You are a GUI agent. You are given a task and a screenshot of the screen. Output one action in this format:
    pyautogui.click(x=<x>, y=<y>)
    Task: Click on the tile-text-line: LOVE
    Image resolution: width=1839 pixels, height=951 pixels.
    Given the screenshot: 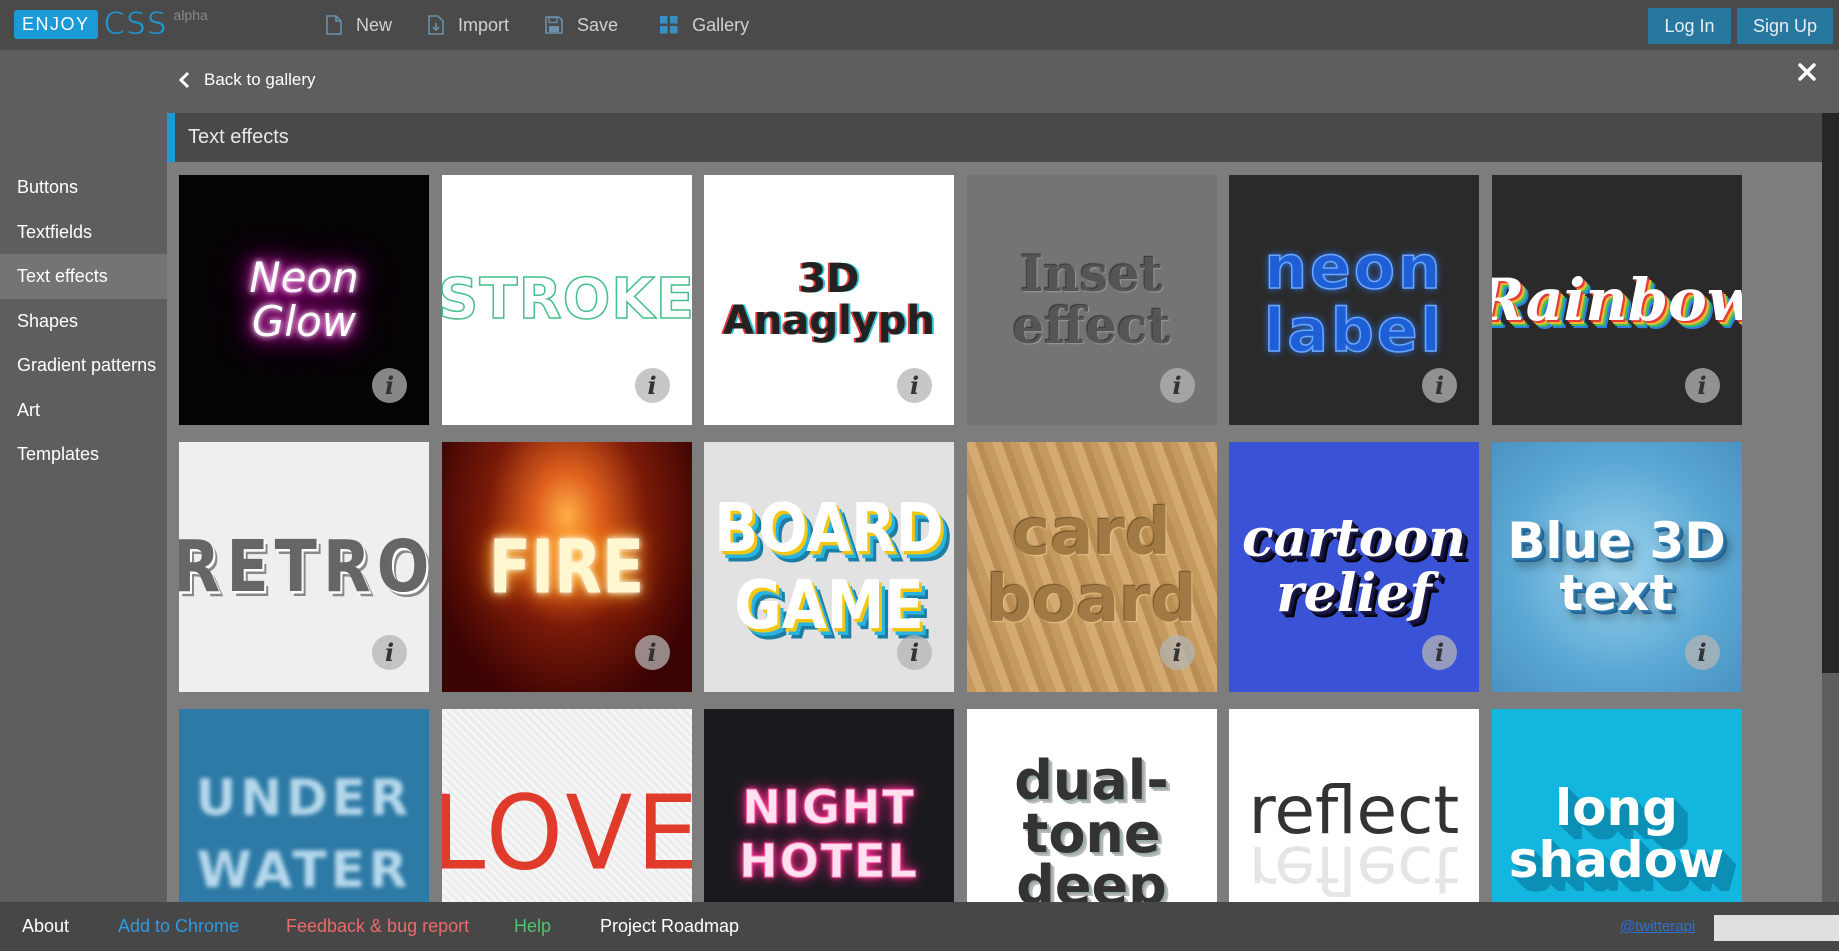 What is the action you would take?
    pyautogui.click(x=566, y=833)
    